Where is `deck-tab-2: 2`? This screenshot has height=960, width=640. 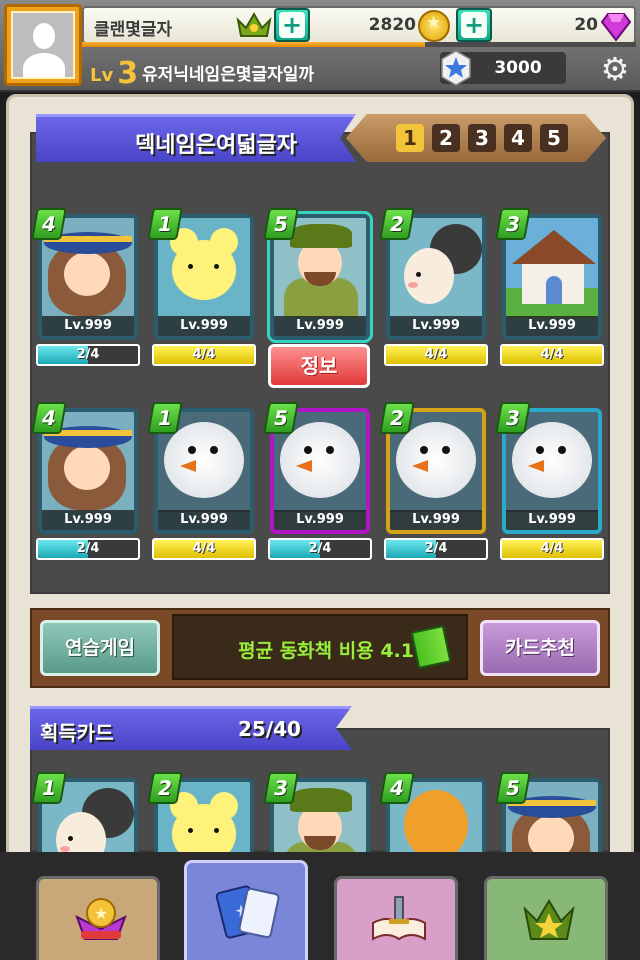
deck-tab-2: 2 is located at coordinates (446, 138).